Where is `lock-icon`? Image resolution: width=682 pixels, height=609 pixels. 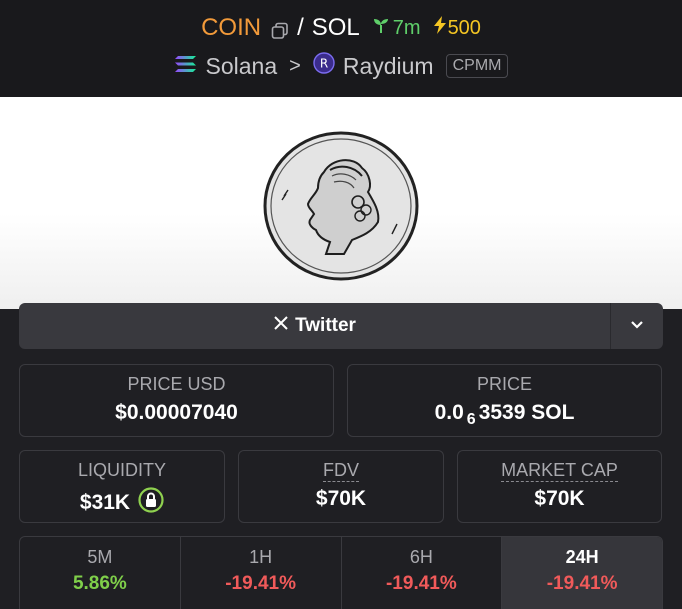
lock-icon is located at coordinates (151, 503).